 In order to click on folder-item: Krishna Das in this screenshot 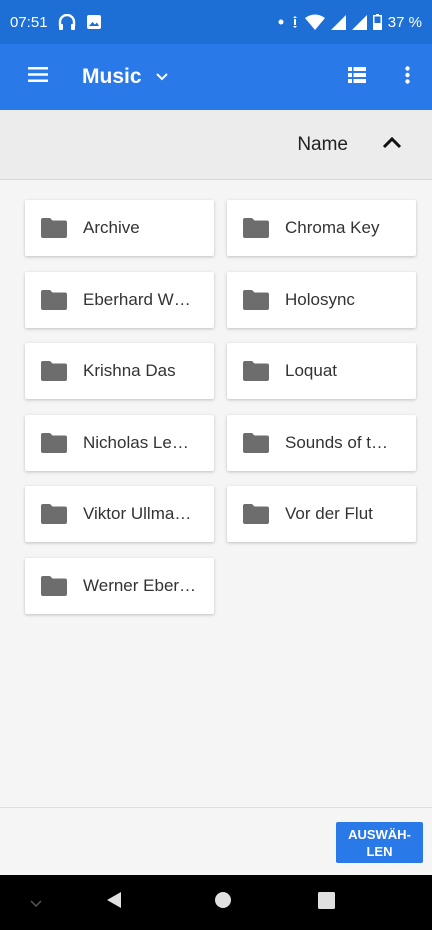, I will do `click(119, 371)`.